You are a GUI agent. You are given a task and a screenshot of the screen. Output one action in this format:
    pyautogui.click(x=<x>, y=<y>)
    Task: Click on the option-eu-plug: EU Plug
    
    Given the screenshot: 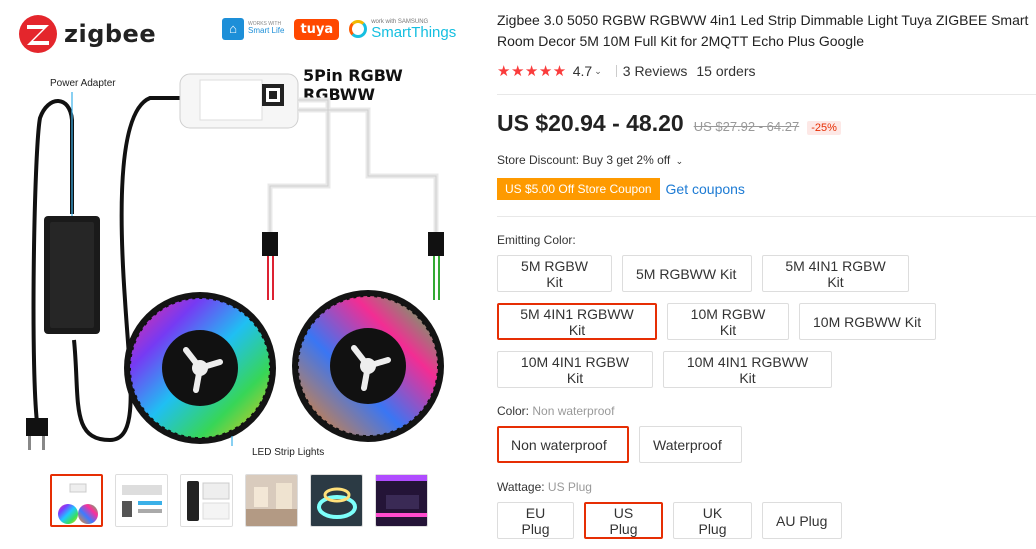 What is the action you would take?
    pyautogui.click(x=535, y=520)
    